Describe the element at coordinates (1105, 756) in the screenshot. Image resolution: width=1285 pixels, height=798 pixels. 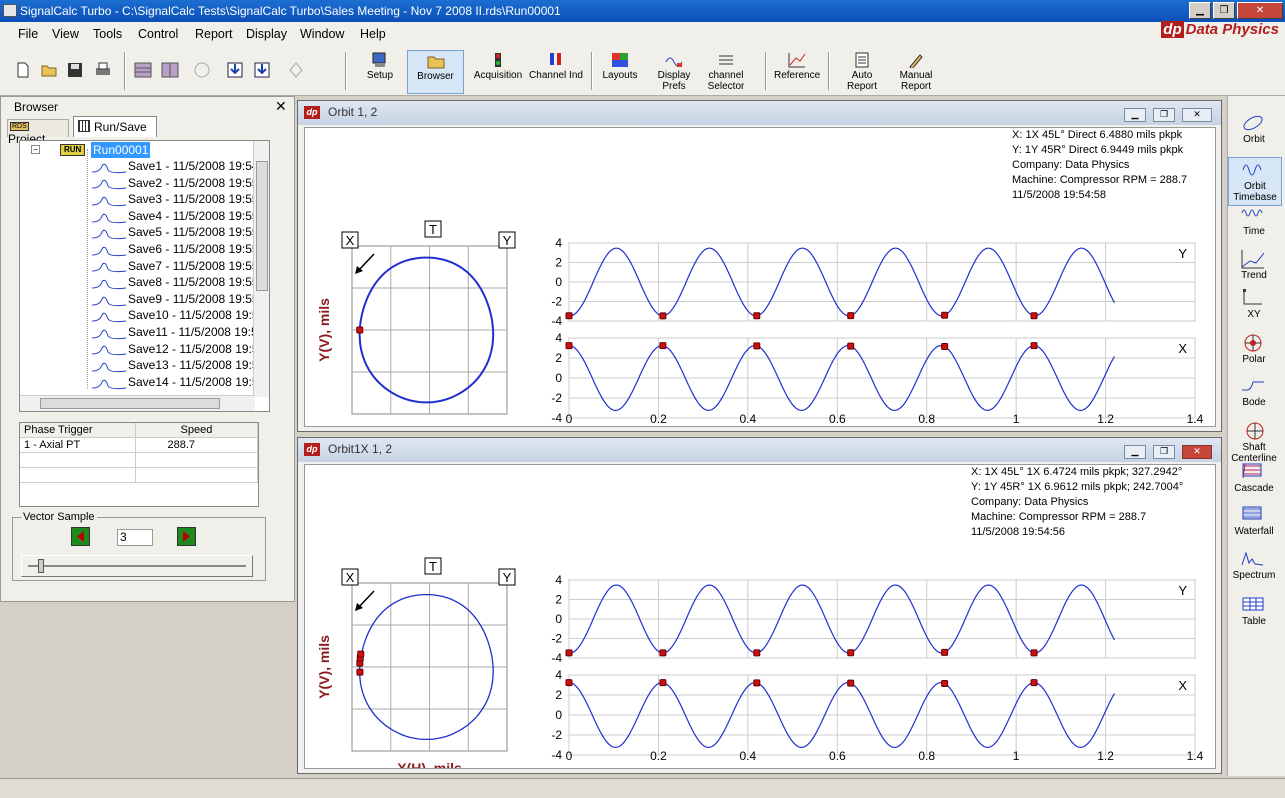
I see `x-tick-label: 1.2` at that location.